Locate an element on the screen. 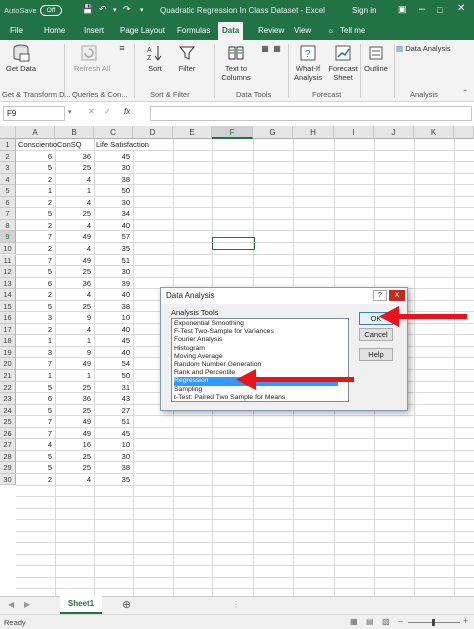  analysis-tool-item: Moving Average is located at coordinates (256, 357).